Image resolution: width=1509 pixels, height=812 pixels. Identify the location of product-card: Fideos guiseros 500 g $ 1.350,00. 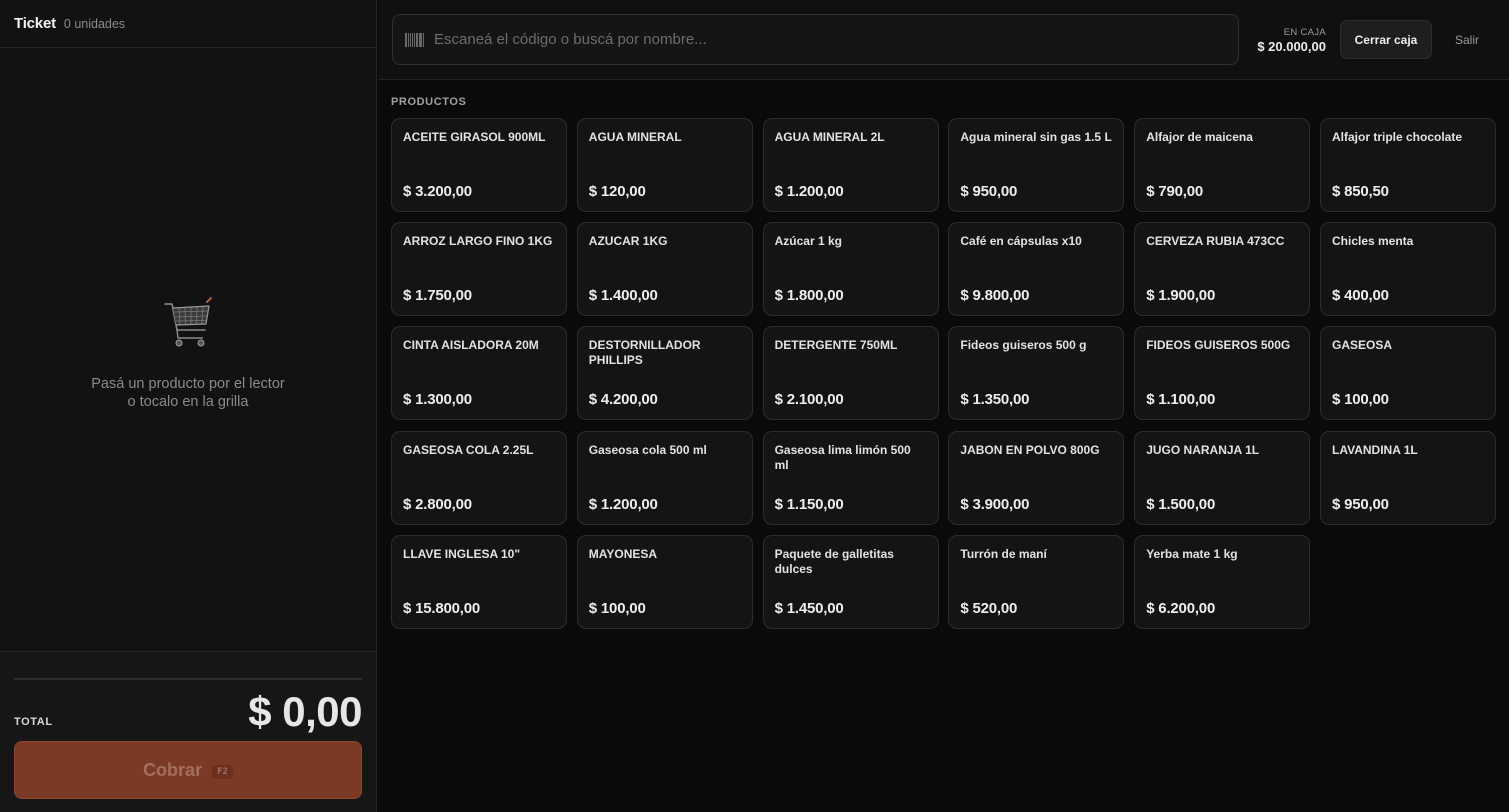
(1036, 373).